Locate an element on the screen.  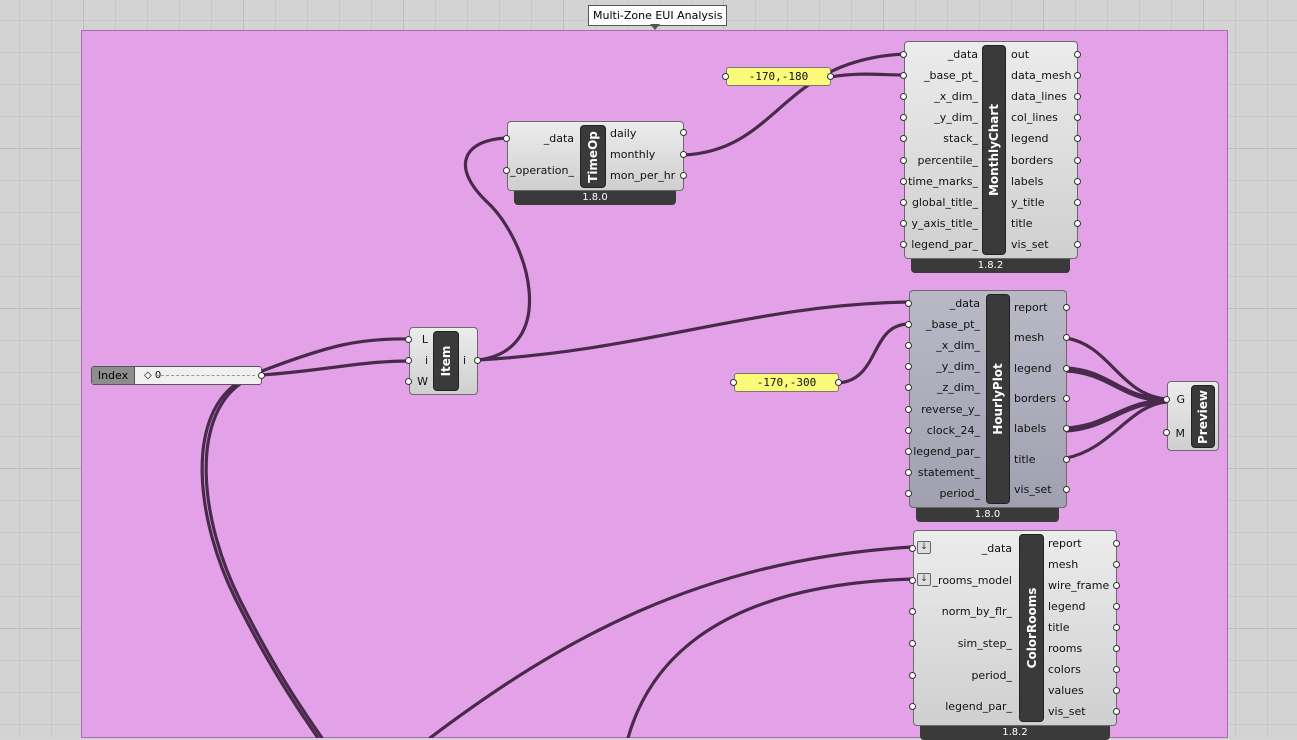
monthlychart-output-3: col_lines is located at coordinates (1034, 118).